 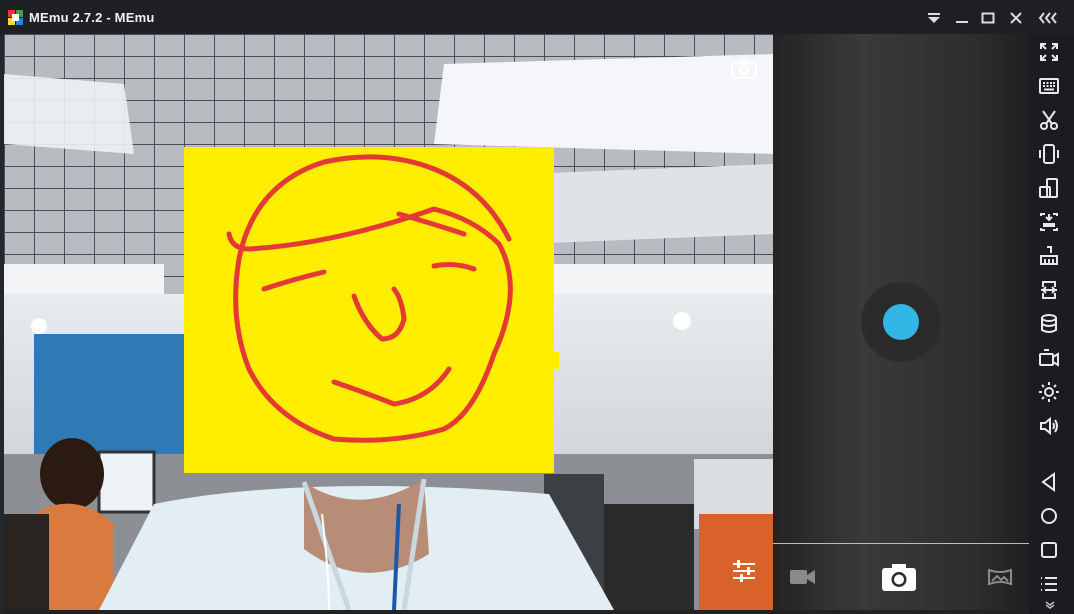 What do you see at coordinates (1049, 222) in the screenshot?
I see `install-apk-icon` at bounding box center [1049, 222].